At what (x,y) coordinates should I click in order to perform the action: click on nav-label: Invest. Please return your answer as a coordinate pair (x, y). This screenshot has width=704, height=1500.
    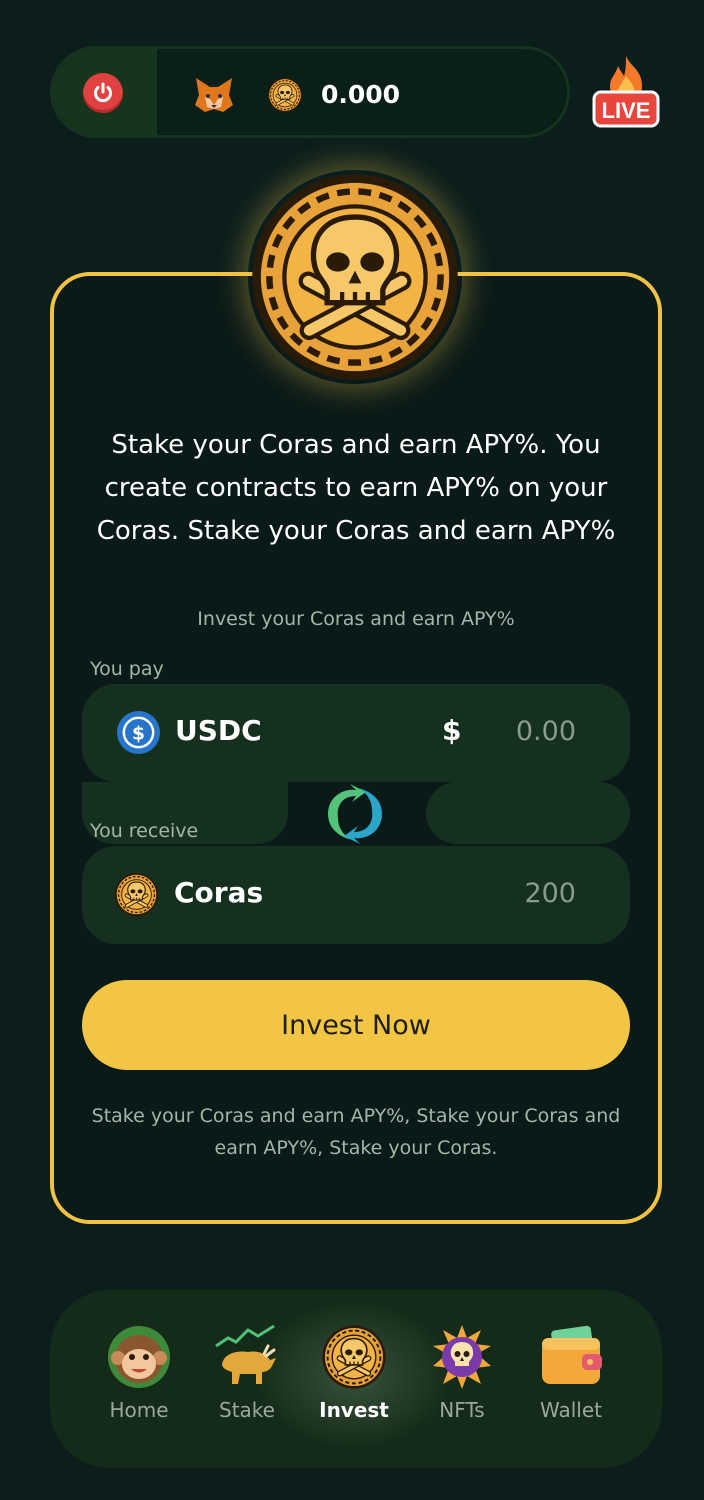
    Looking at the image, I should click on (354, 1410).